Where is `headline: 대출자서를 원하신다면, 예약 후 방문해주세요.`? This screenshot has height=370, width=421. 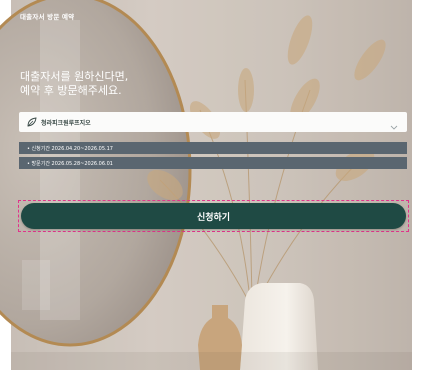
headline: 대출자서를 원하신다면, 예약 후 방문해주세요. is located at coordinates (74, 83).